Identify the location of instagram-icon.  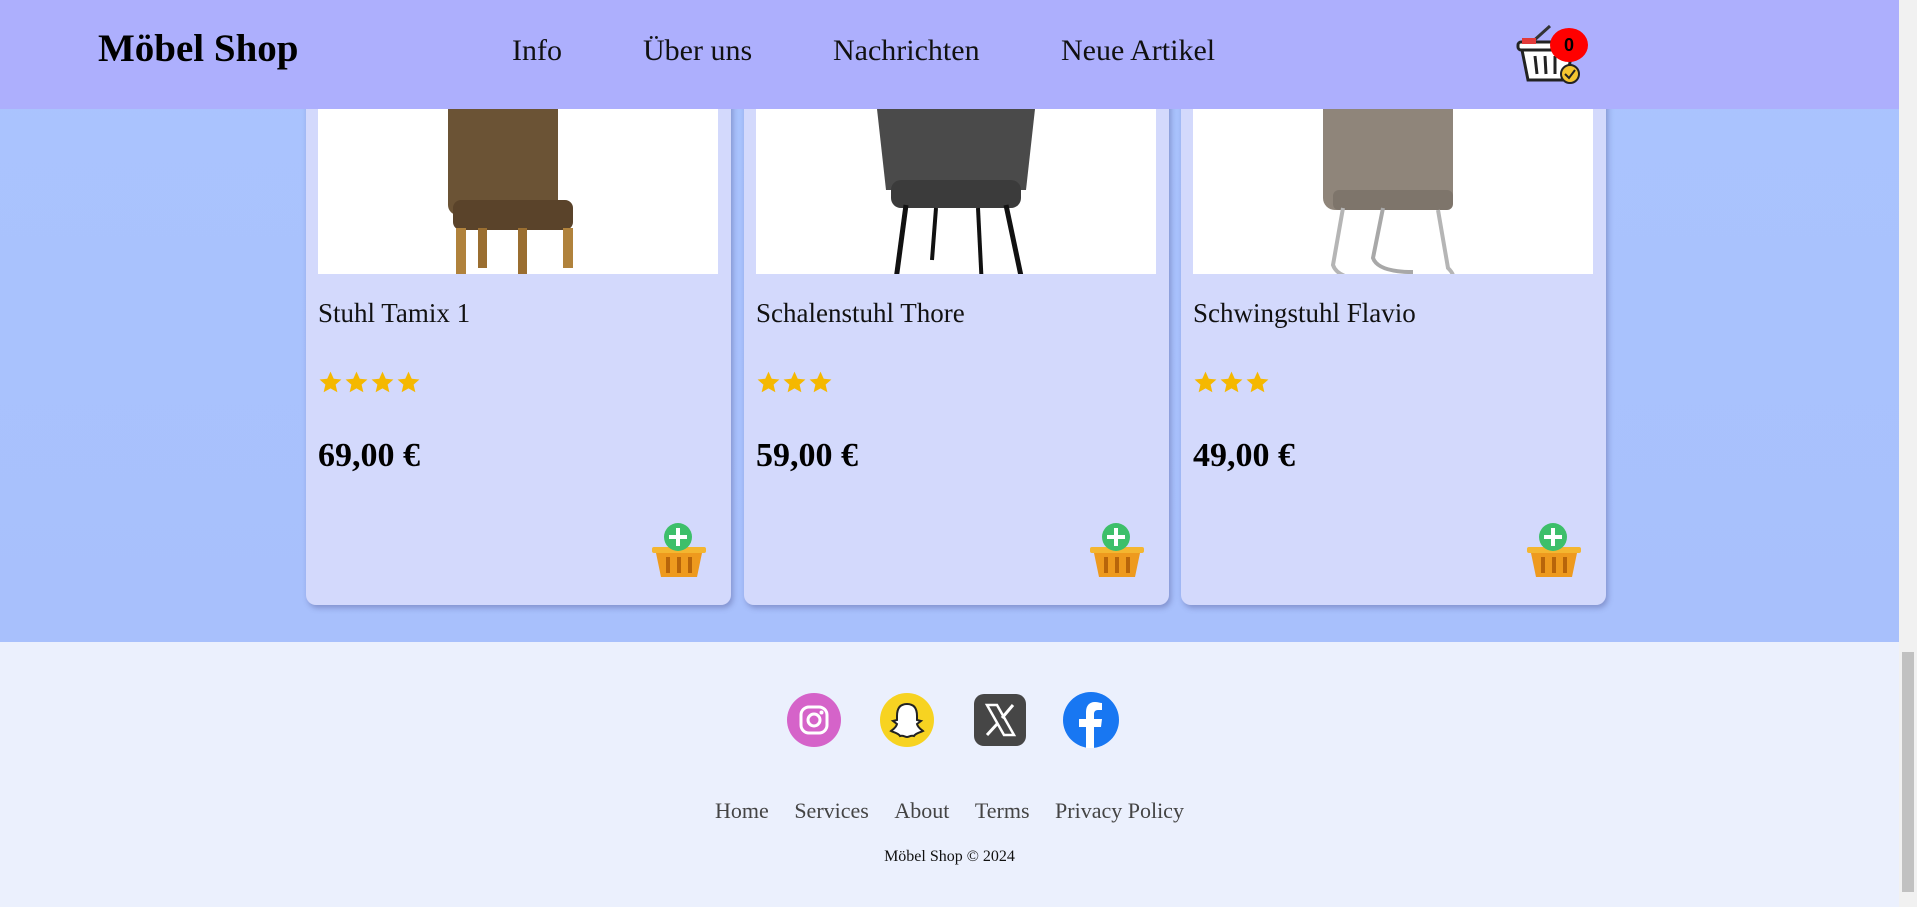
(814, 720).